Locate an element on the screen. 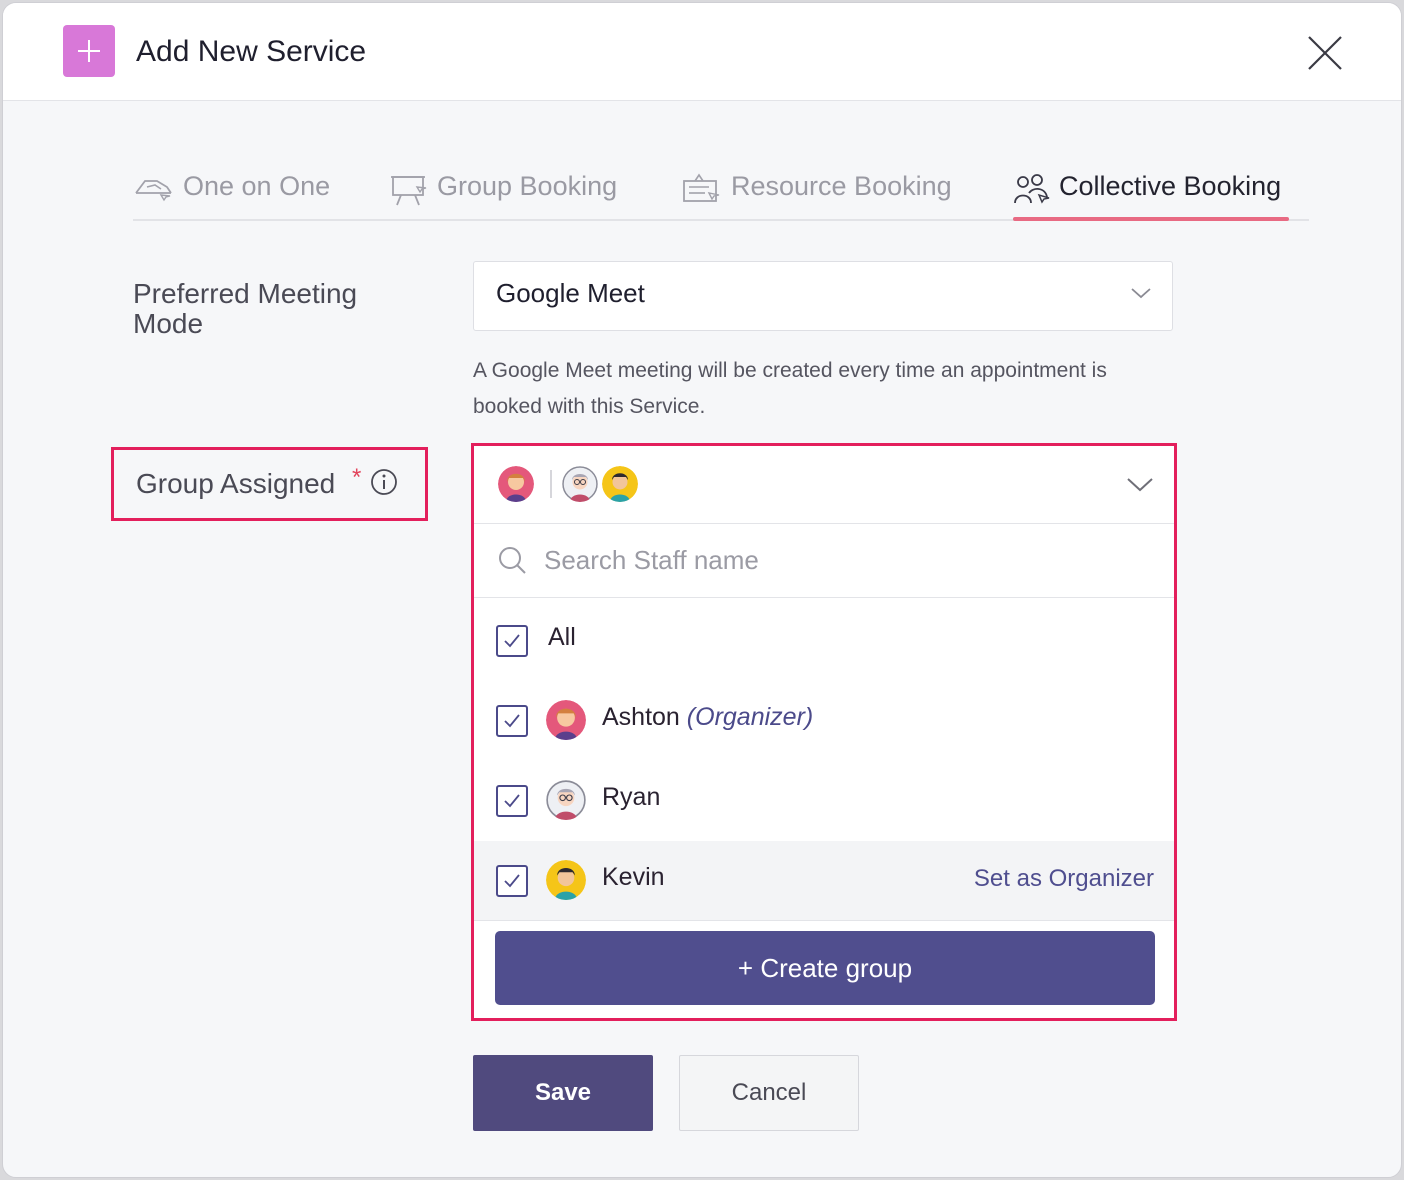 The image size is (1404, 1180). checkbox-kevin is located at coordinates (512, 881).